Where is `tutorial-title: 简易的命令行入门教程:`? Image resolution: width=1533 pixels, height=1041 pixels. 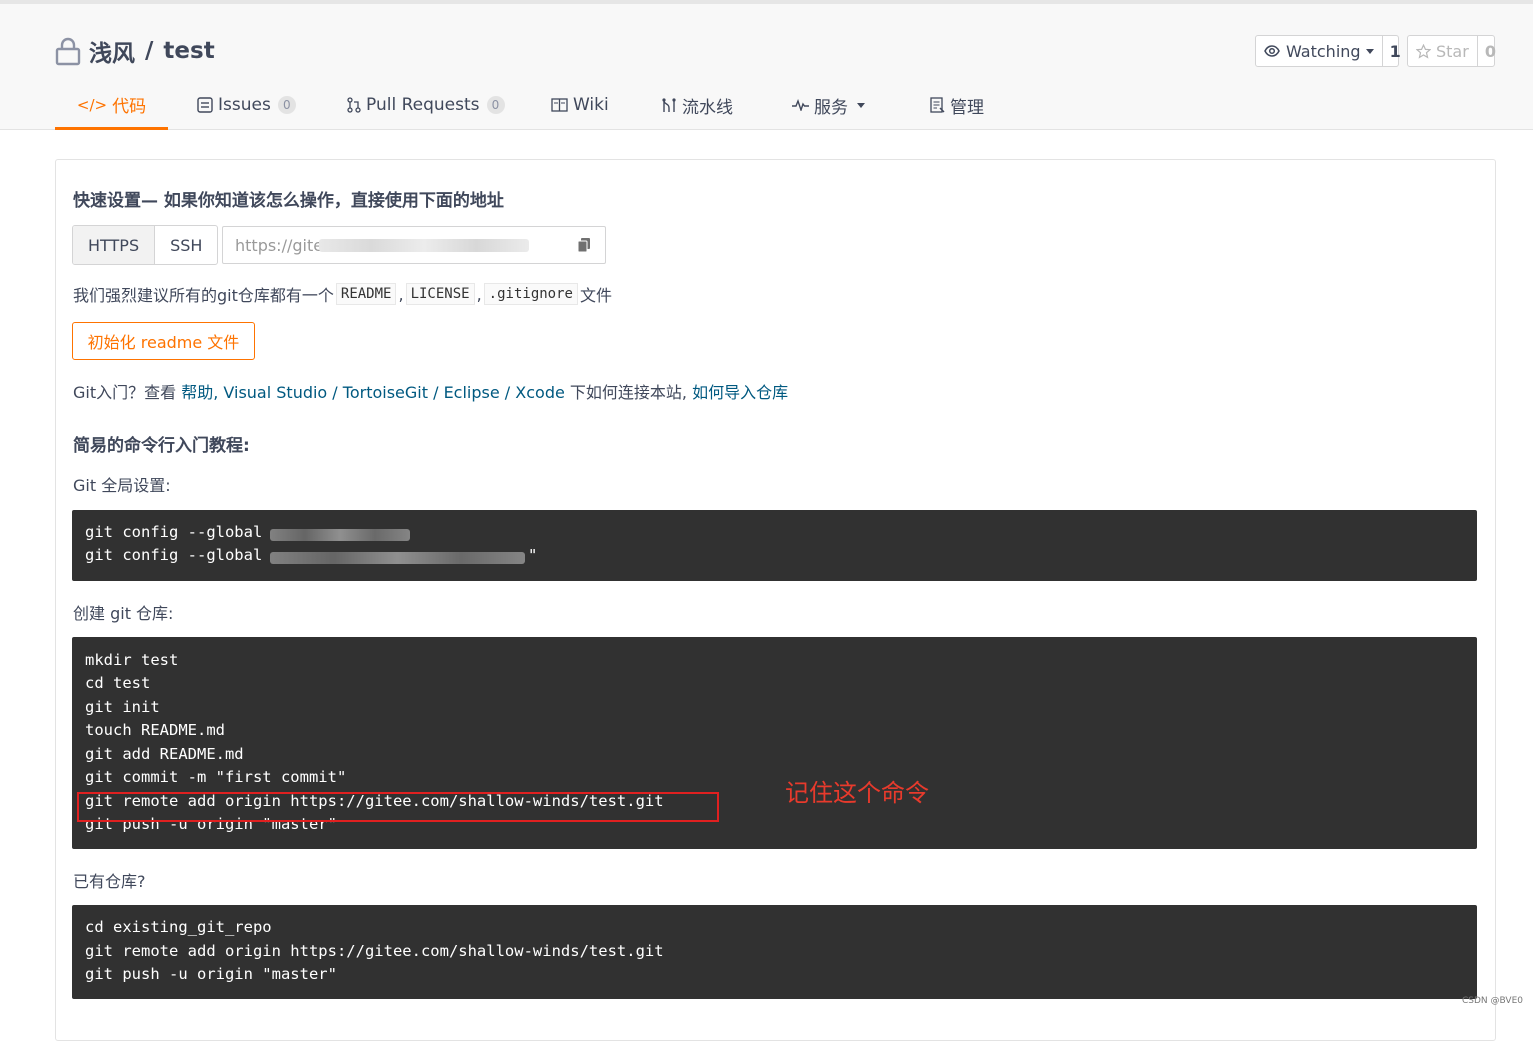 tutorial-title: 简易的命令行入门教程: is located at coordinates (161, 446).